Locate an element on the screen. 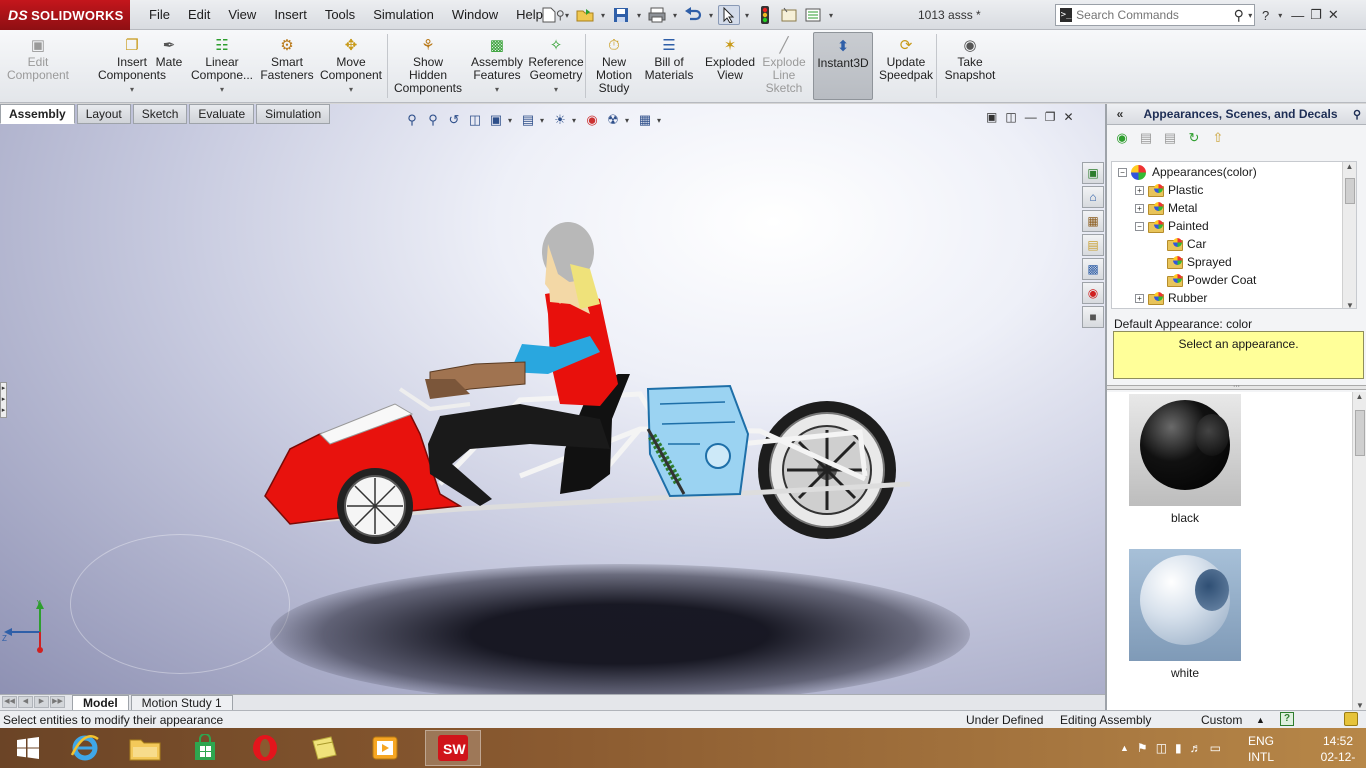  refresh-icon: ↻ is located at coordinates (1194, 138).